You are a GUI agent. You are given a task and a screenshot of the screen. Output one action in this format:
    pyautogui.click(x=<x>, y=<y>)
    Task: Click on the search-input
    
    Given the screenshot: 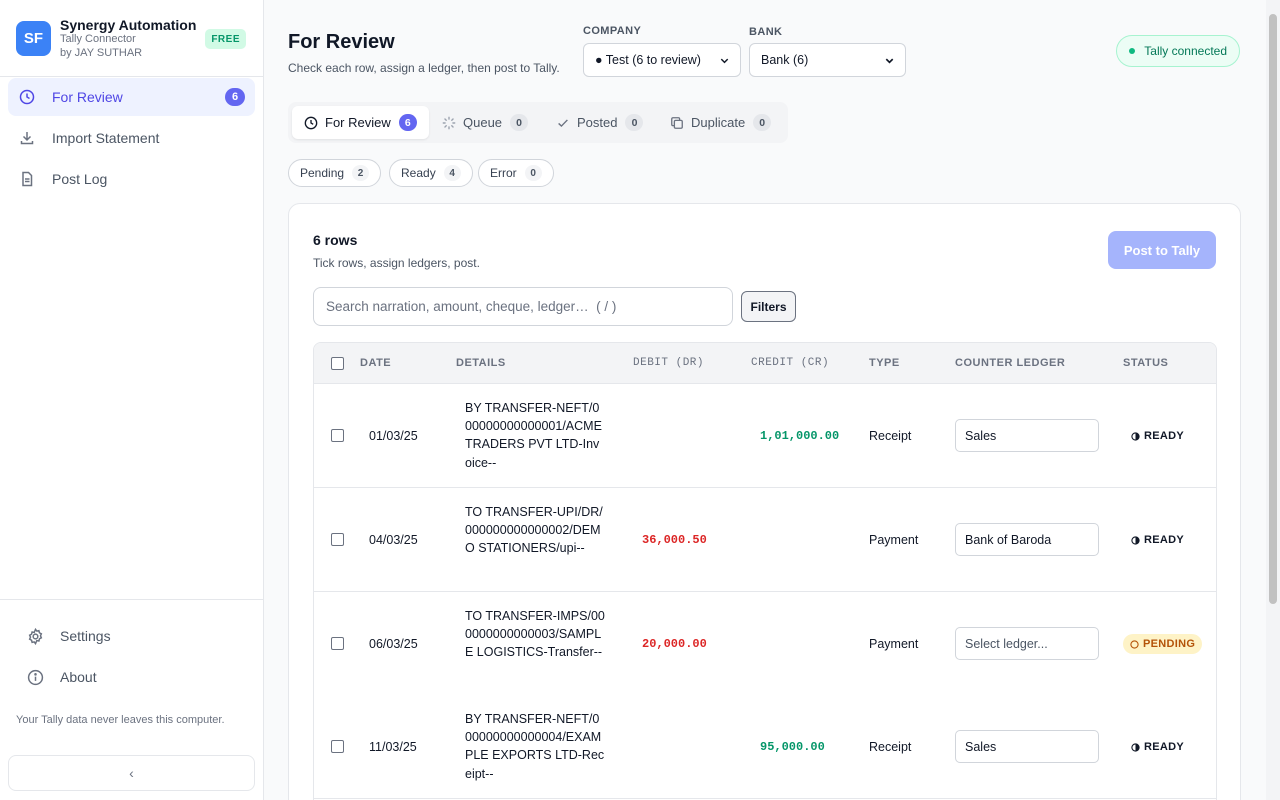 What is the action you would take?
    pyautogui.click(x=523, y=306)
    